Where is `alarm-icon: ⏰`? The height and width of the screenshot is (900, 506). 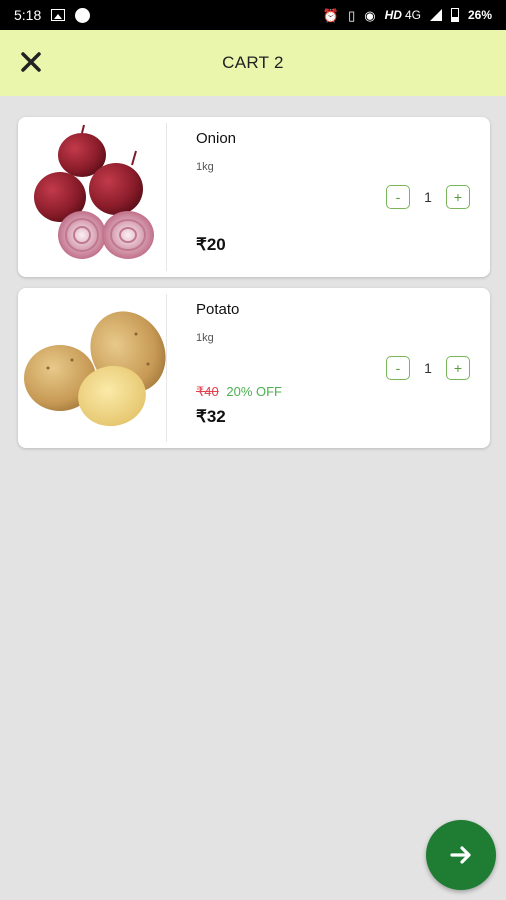
alarm-icon: ⏰ is located at coordinates (331, 15).